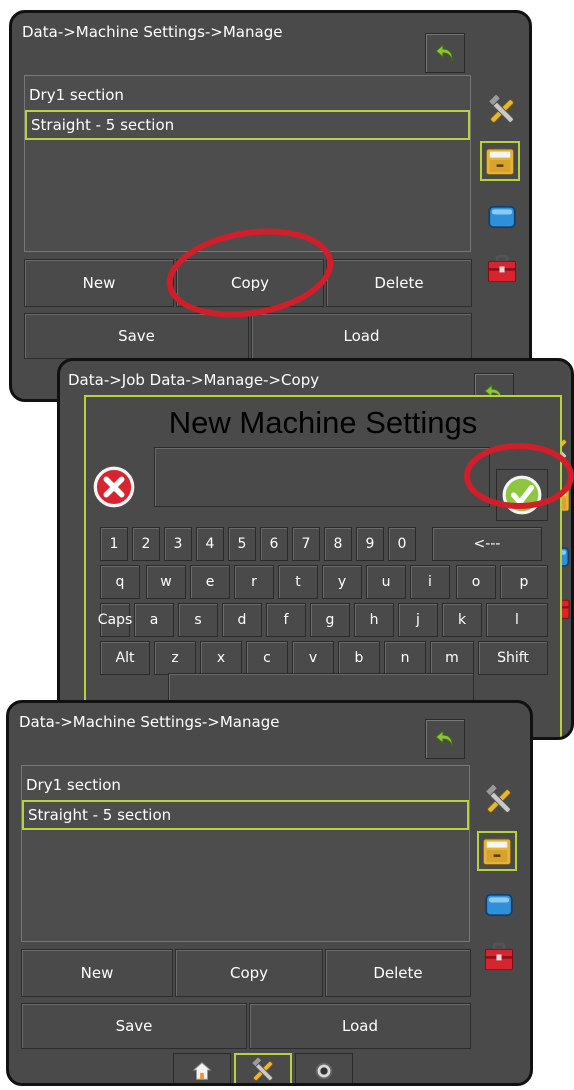  I want to click on key-9: 9, so click(370, 544).